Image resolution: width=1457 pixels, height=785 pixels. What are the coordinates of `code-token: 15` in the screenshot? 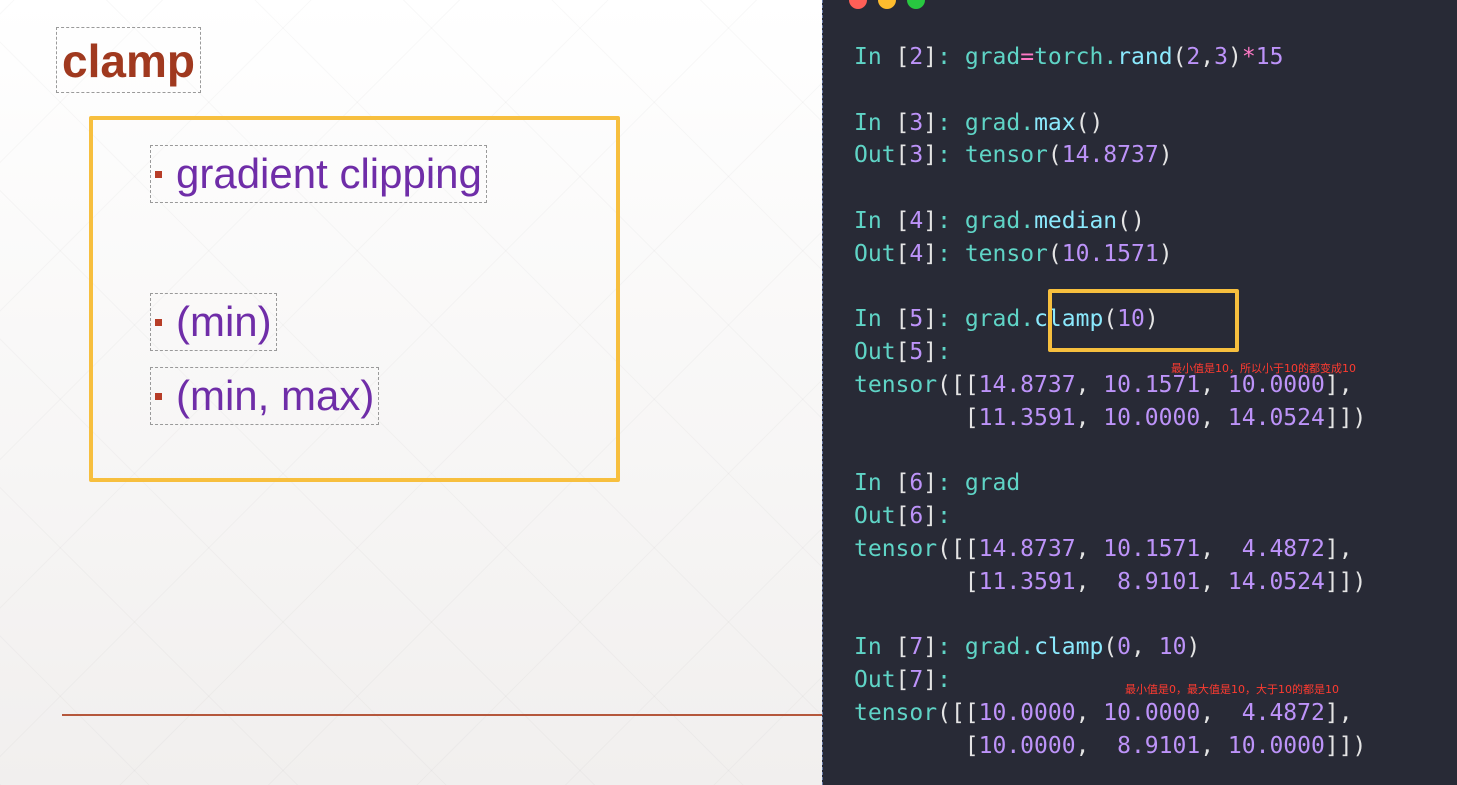 It's located at (1269, 57).